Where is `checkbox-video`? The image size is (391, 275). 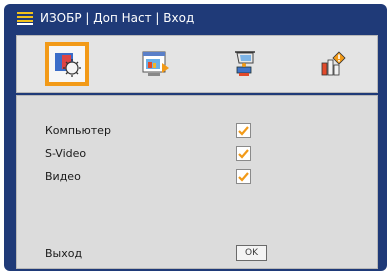 checkbox-video is located at coordinates (243, 176).